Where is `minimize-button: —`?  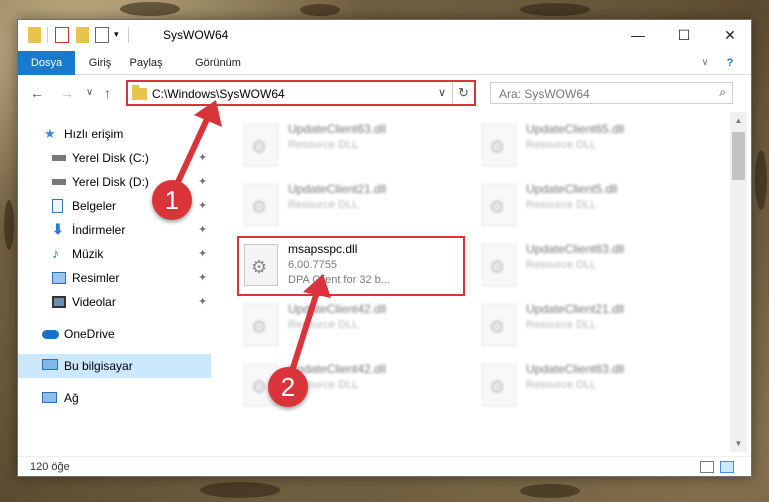
minimize-button: — is located at coordinates (638, 35).